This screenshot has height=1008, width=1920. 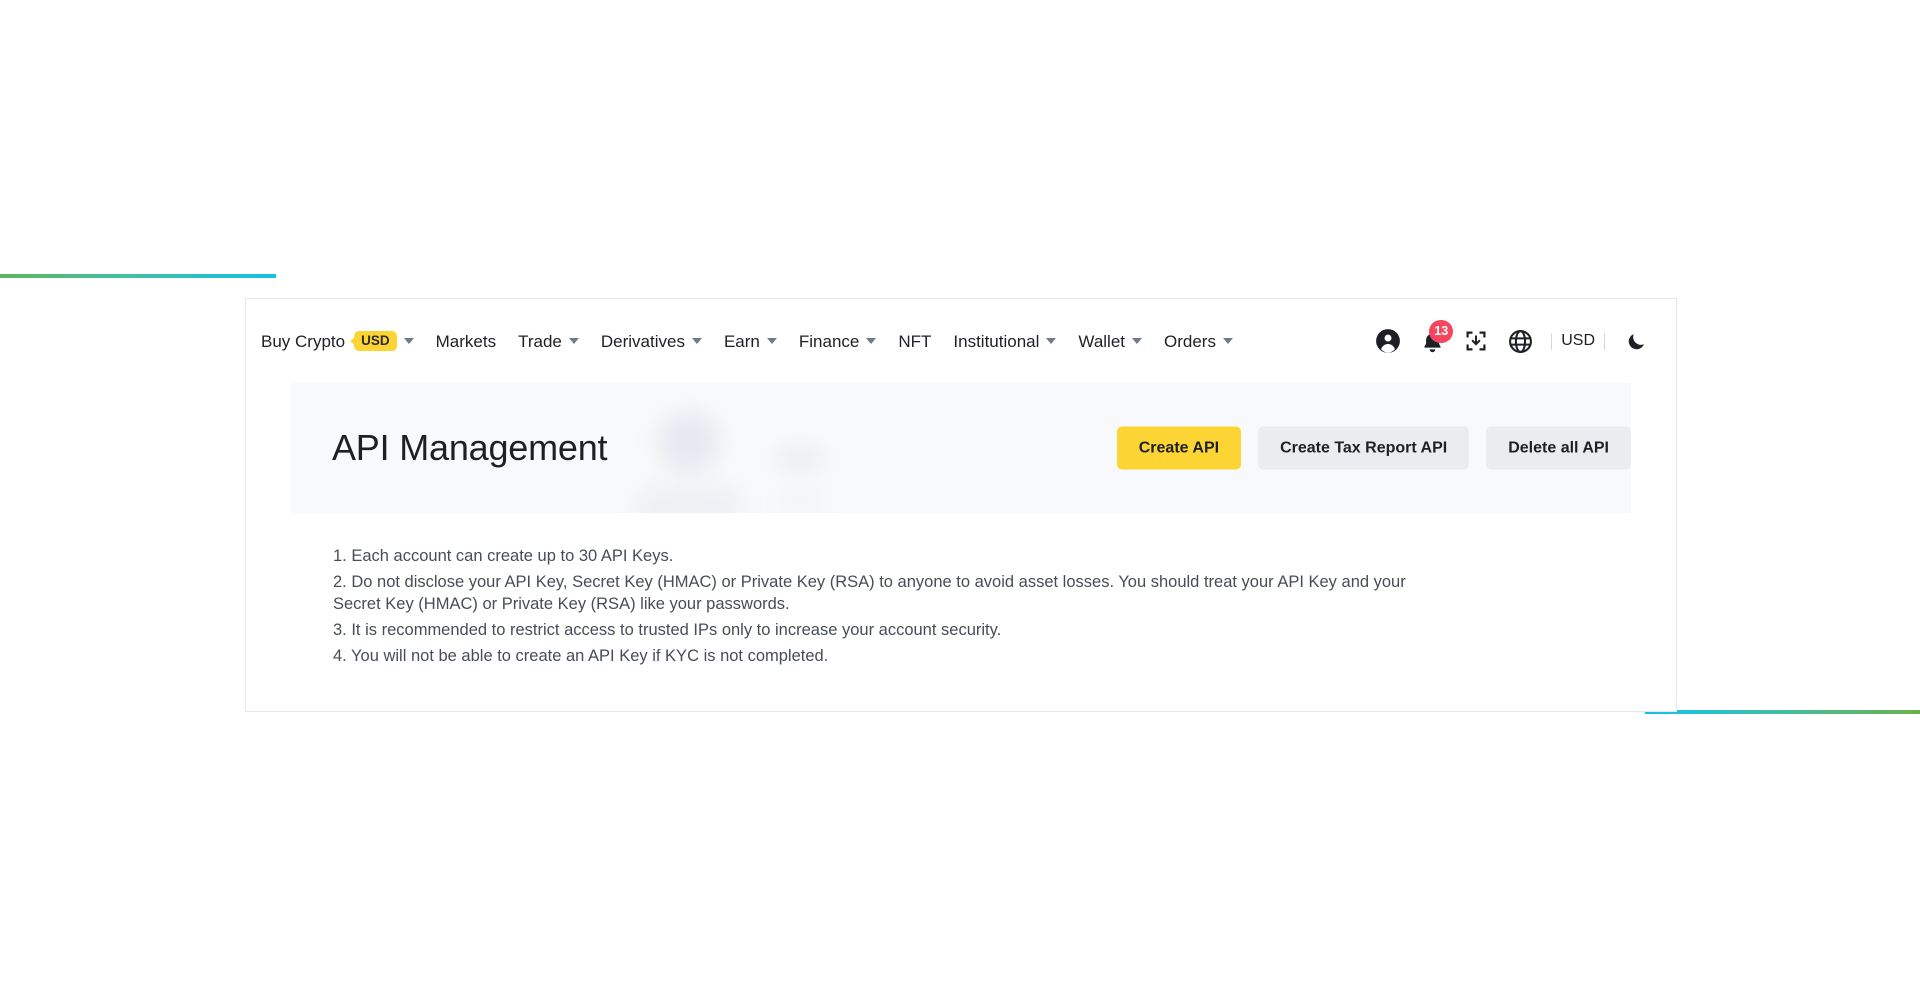 I want to click on watermark-head-shape, so click(x=689, y=442).